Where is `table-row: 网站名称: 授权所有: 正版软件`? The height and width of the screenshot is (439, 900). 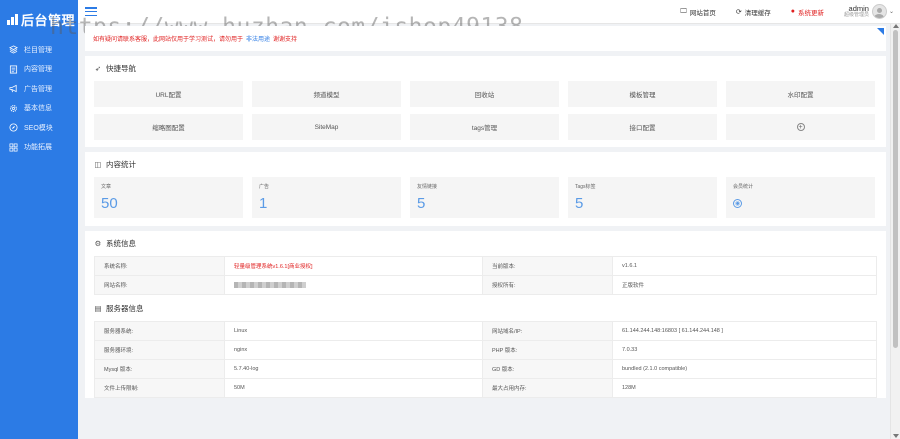
table-row: 网站名称: 授权所有: 正版软件 is located at coordinates (485, 285).